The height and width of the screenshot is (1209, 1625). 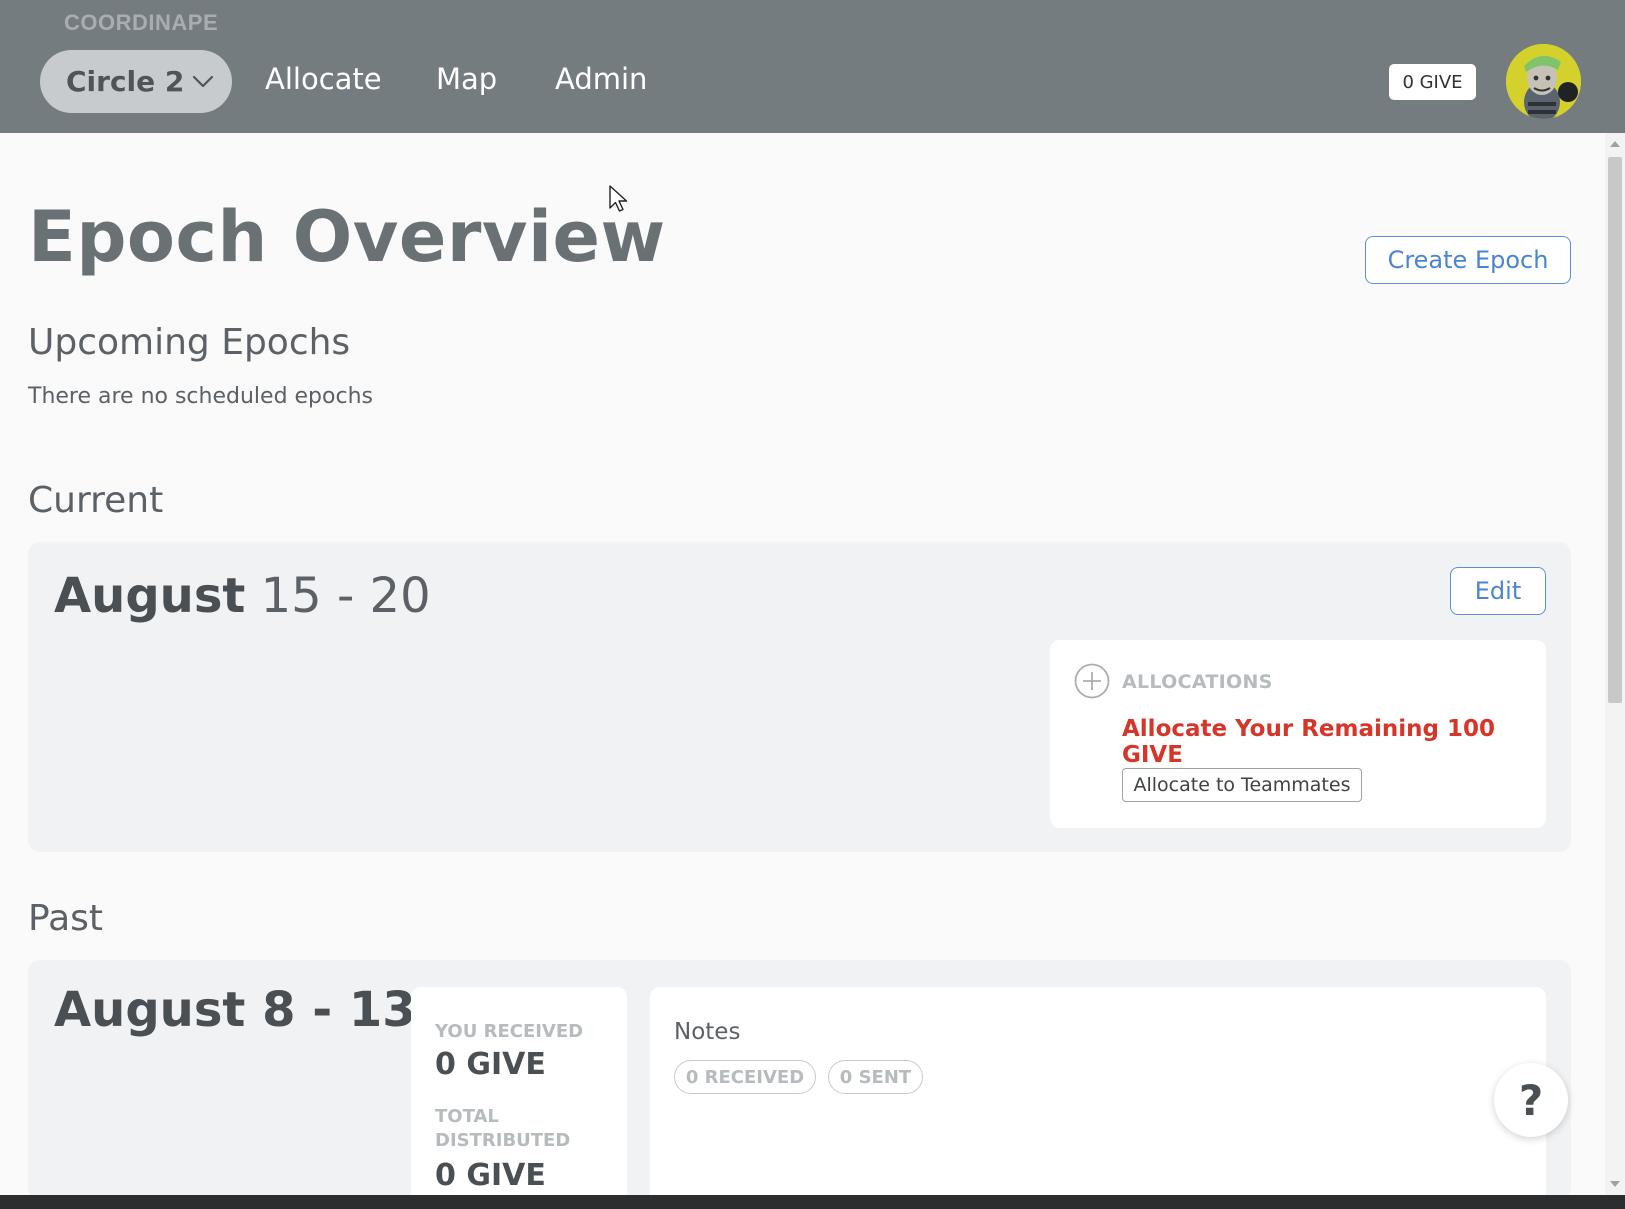 What do you see at coordinates (1615, 144) in the screenshot?
I see `scroll-up-arrow-icon` at bounding box center [1615, 144].